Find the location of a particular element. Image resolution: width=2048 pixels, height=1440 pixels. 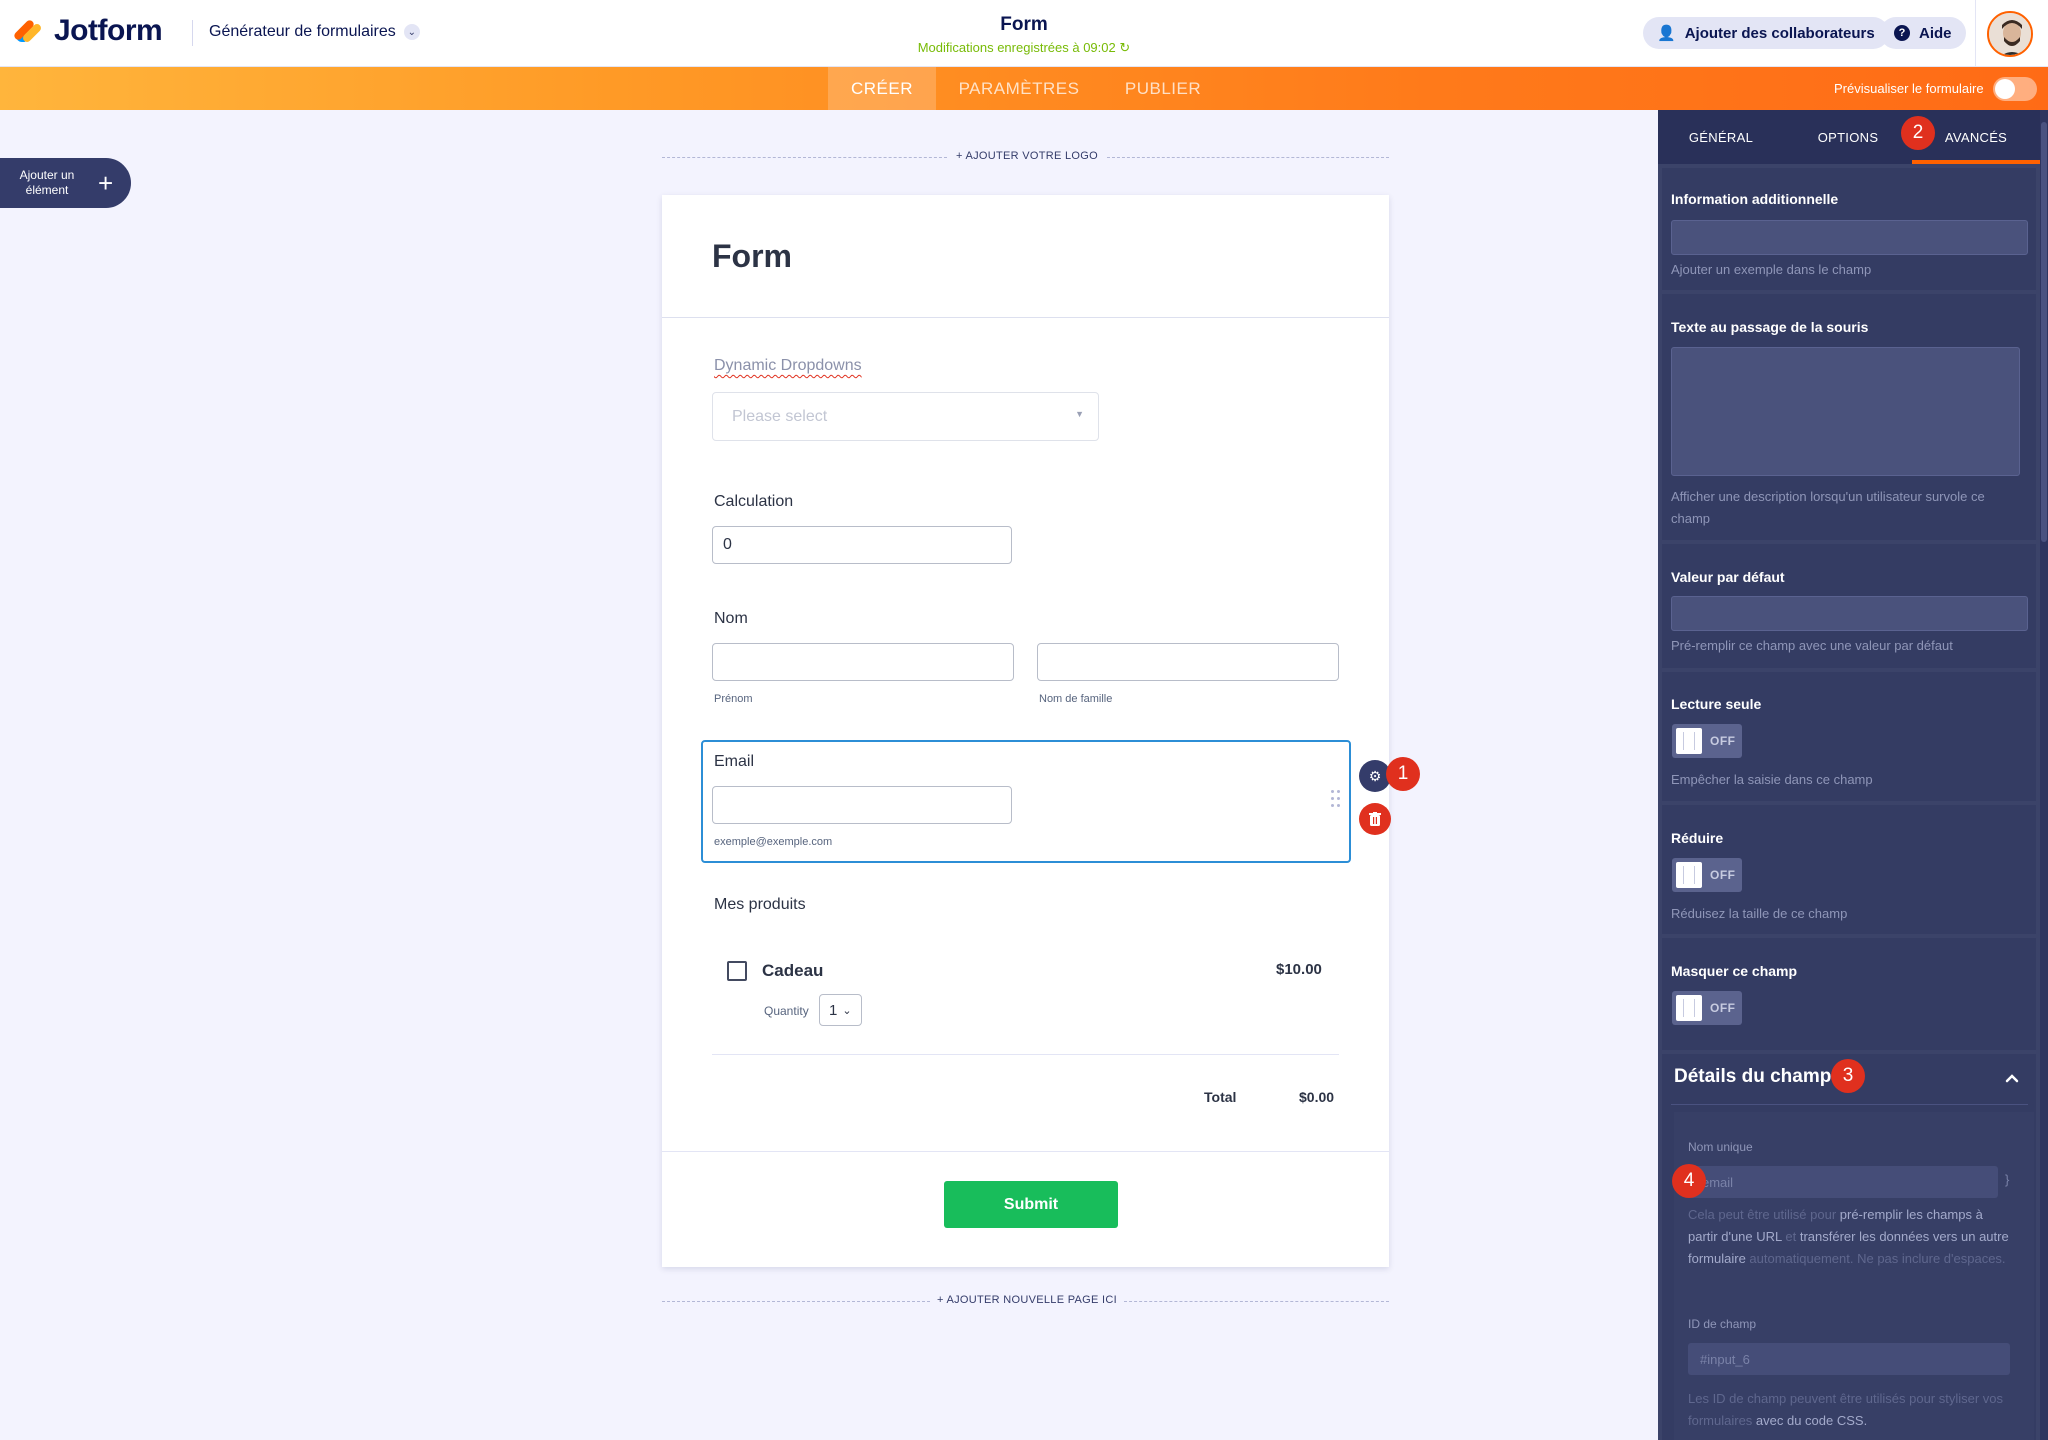

dropdown-label: Dynamic Dropdowns is located at coordinates (788, 366).